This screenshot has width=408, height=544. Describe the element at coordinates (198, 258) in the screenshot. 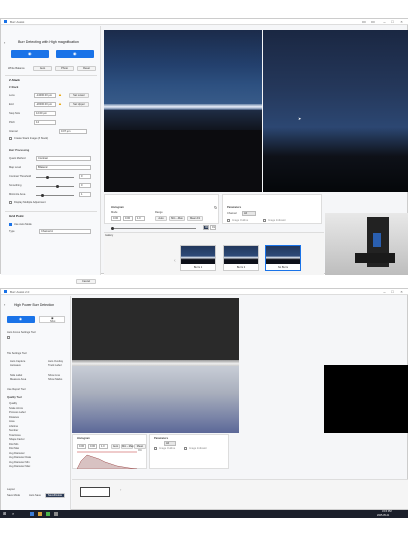

I see `gallery-thumb: Burrs 1` at that location.